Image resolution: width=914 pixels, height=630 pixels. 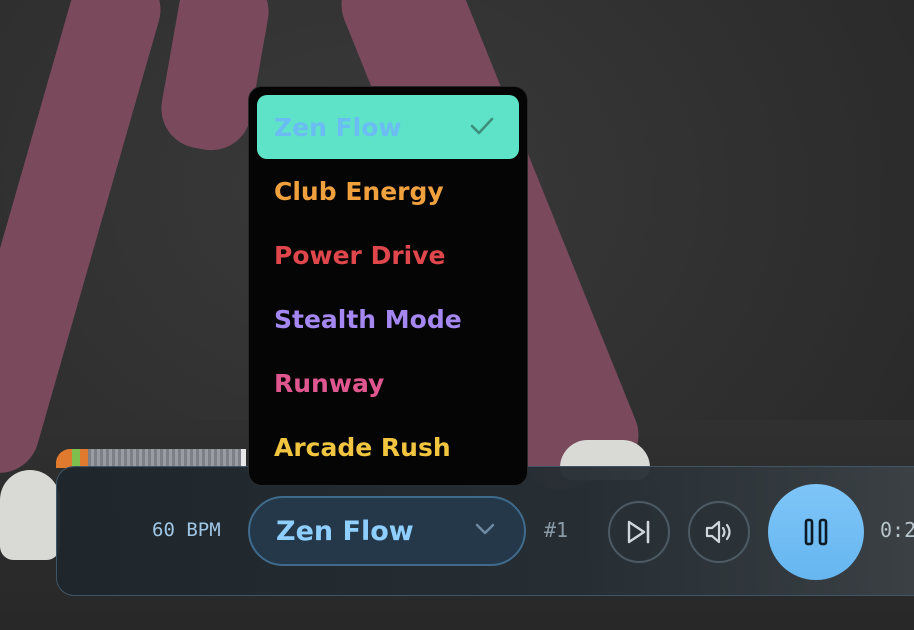 I want to click on preset-select-value: Zen Flow, so click(x=345, y=531).